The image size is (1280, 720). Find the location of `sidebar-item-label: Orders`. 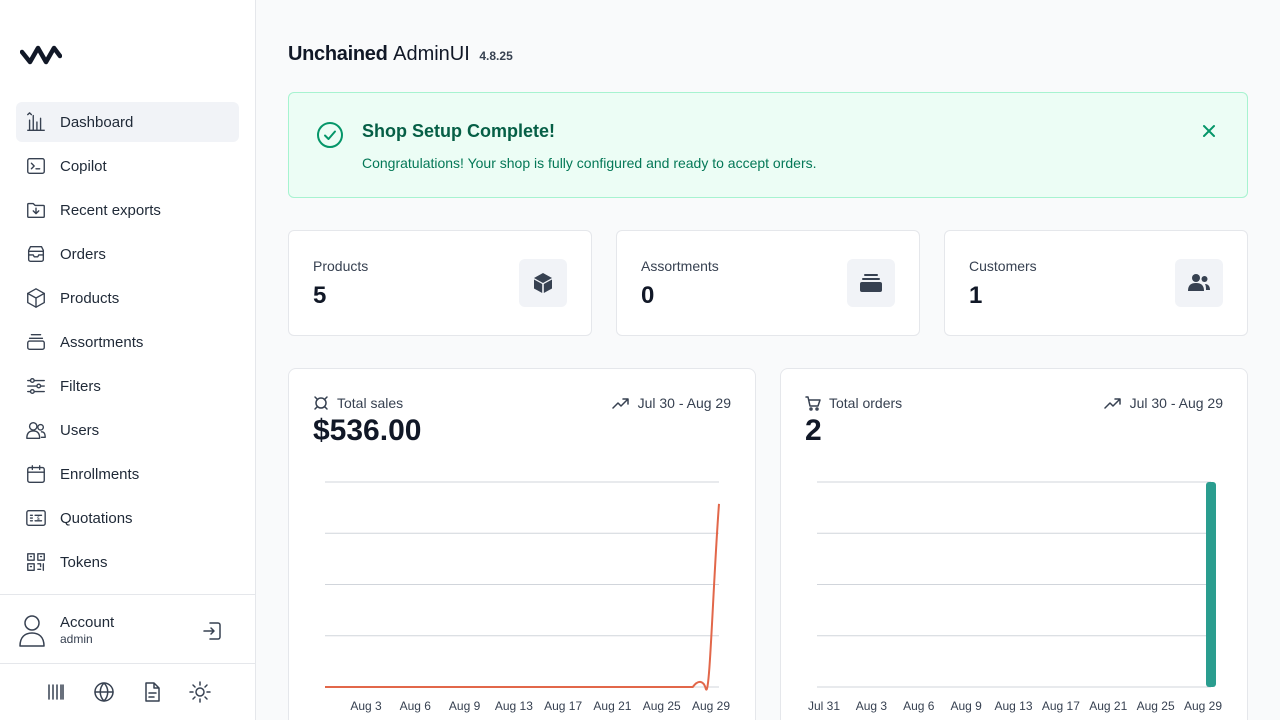

sidebar-item-label: Orders is located at coordinates (83, 254).